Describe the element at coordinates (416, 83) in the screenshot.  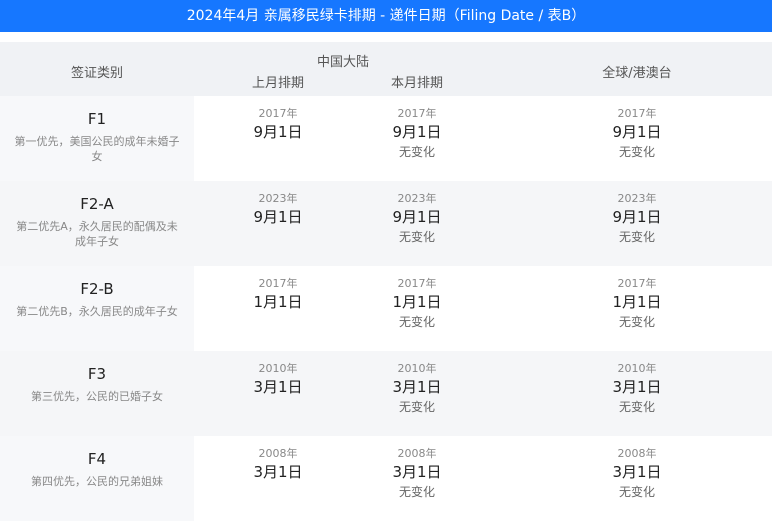
I see `header-this-month: 本月排期` at that location.